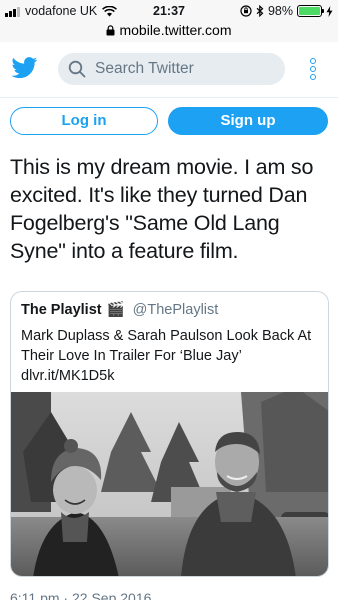 This screenshot has width=338, height=600. Describe the element at coordinates (175, 309) in the screenshot. I see `quoted-author-handle: @ThePlaylist` at that location.